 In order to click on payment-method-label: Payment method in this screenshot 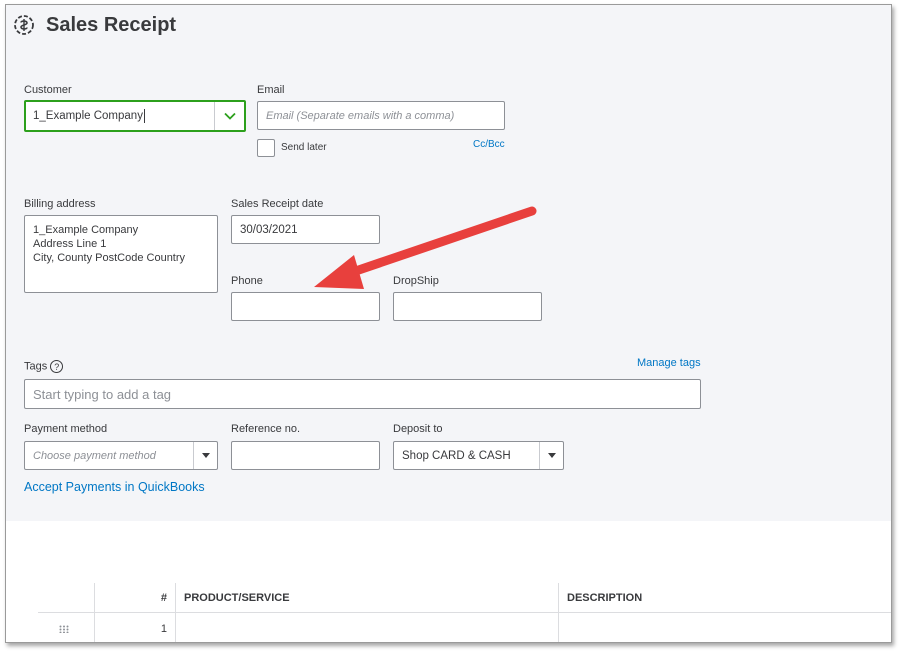, I will do `click(66, 429)`.